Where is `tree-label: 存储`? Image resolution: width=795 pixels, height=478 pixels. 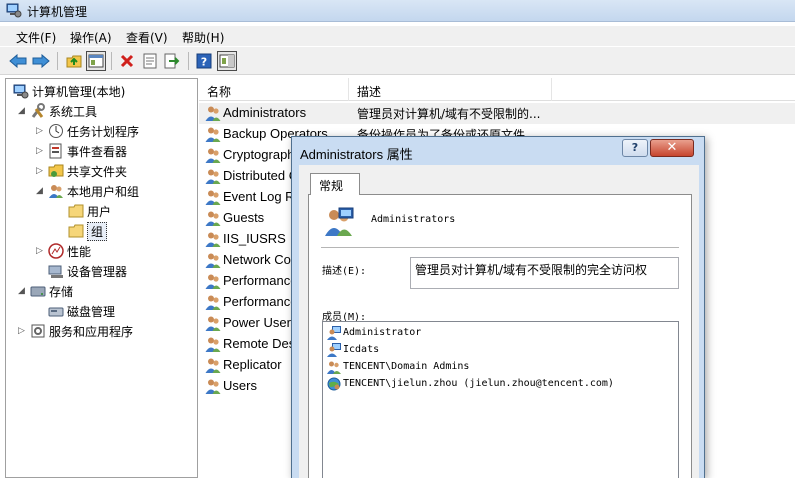
tree-label: 存储 is located at coordinates (61, 291).